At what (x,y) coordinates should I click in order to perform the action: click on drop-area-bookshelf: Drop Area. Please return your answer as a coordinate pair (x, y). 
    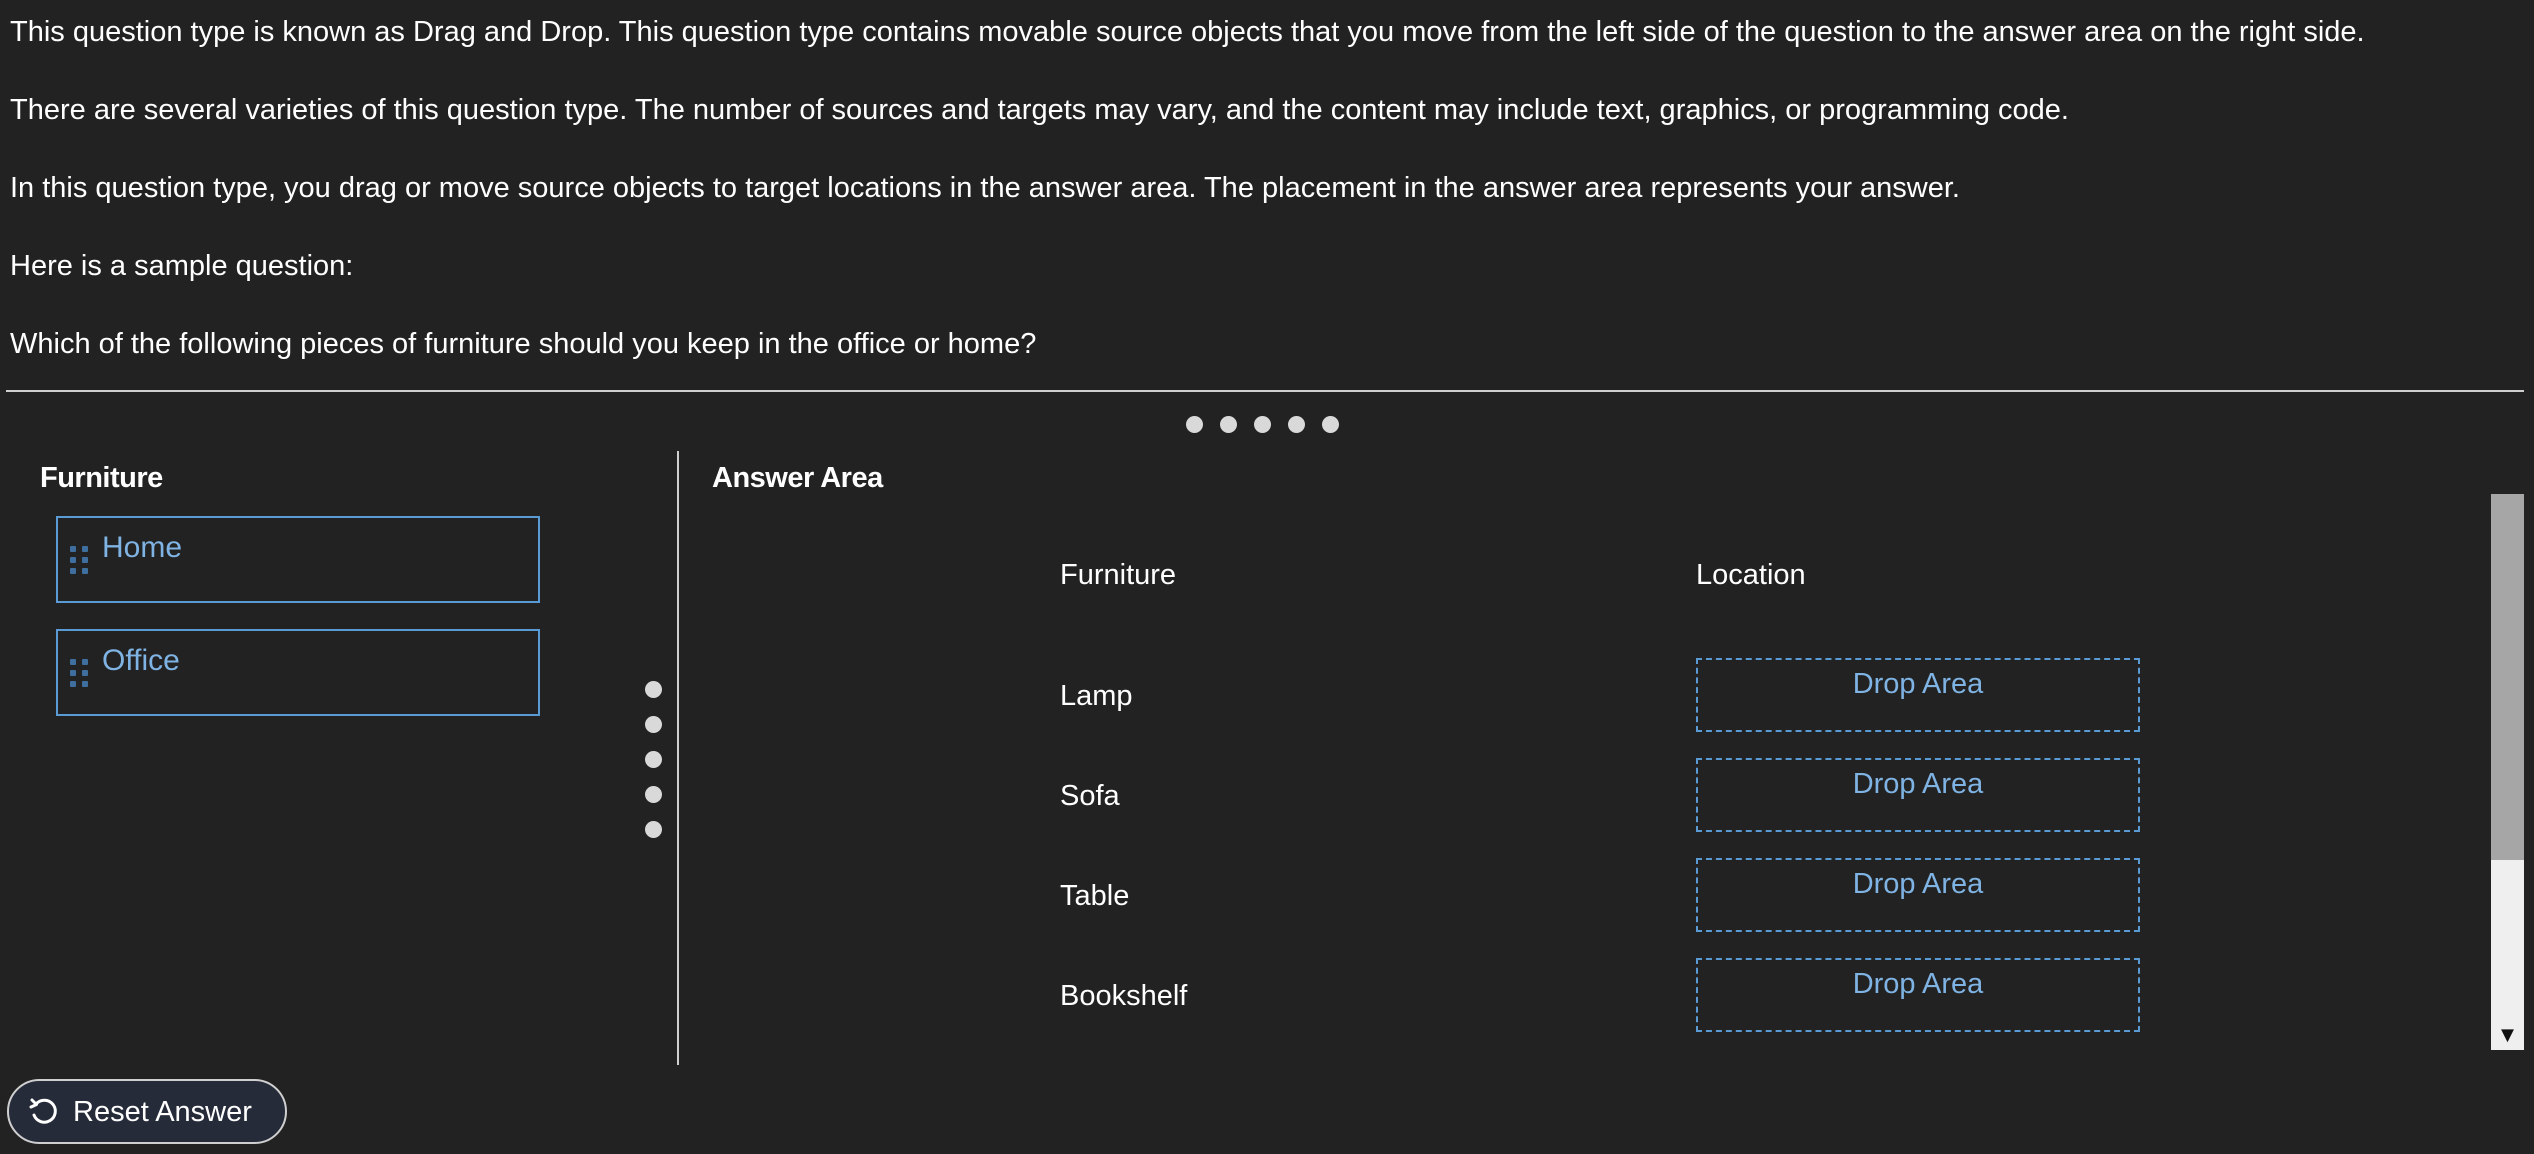
    Looking at the image, I should click on (1918, 995).